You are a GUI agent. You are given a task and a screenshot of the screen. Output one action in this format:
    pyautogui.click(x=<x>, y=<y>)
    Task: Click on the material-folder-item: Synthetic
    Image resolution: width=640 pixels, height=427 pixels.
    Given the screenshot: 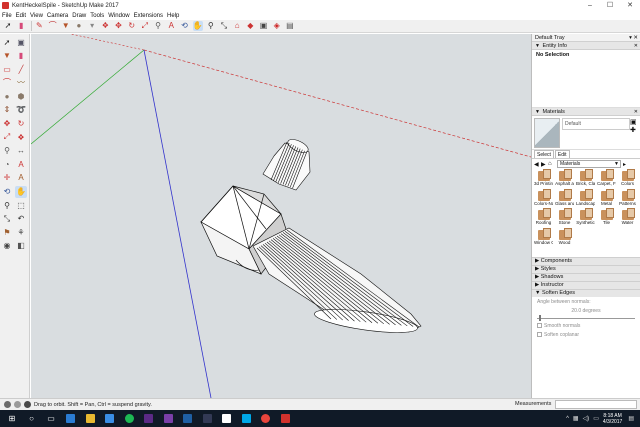 What is the action you would take?
    pyautogui.click(x=585, y=219)
    